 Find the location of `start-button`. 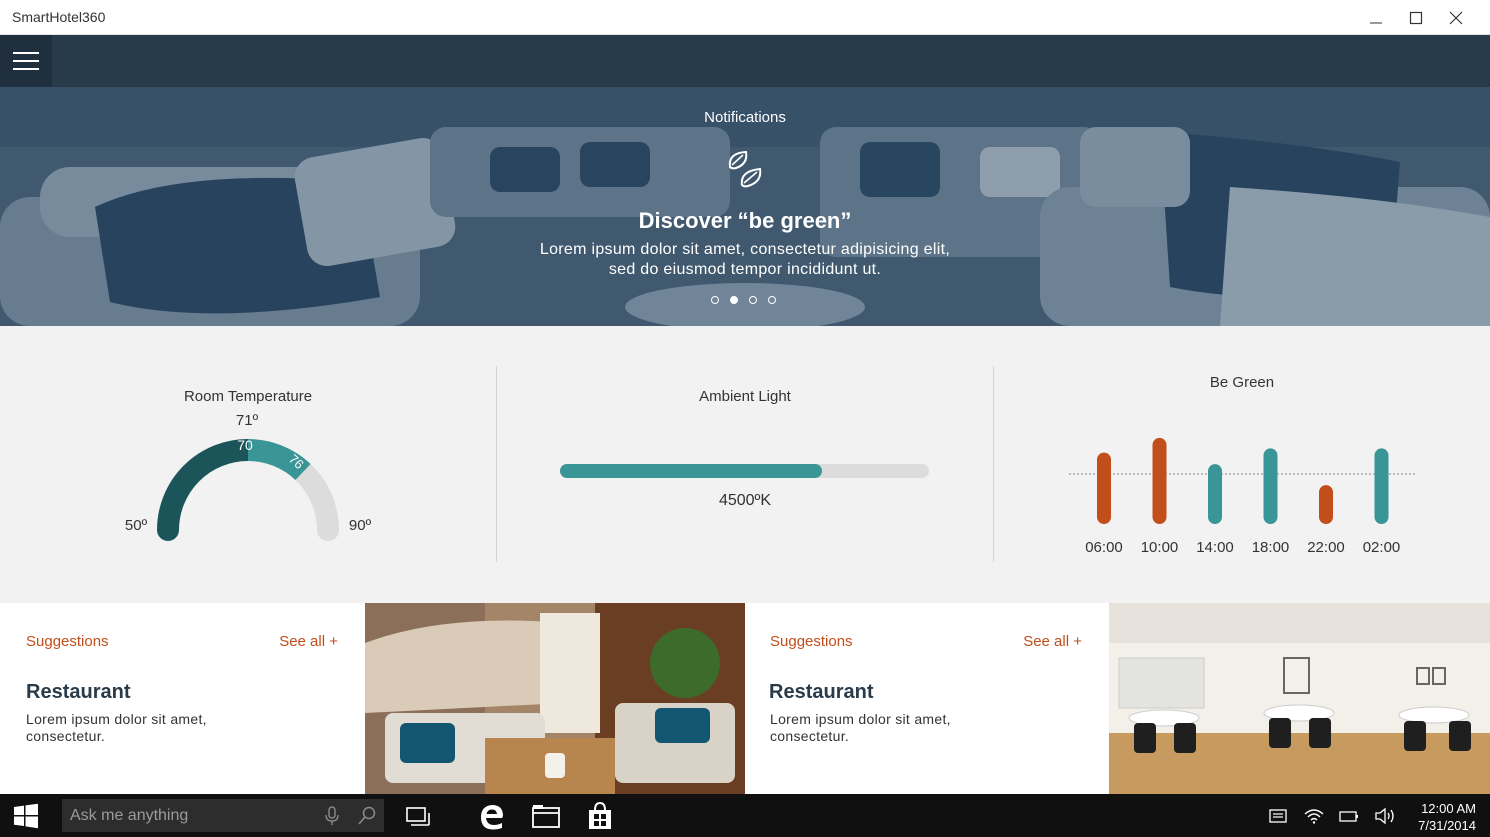

start-button is located at coordinates (26, 815).